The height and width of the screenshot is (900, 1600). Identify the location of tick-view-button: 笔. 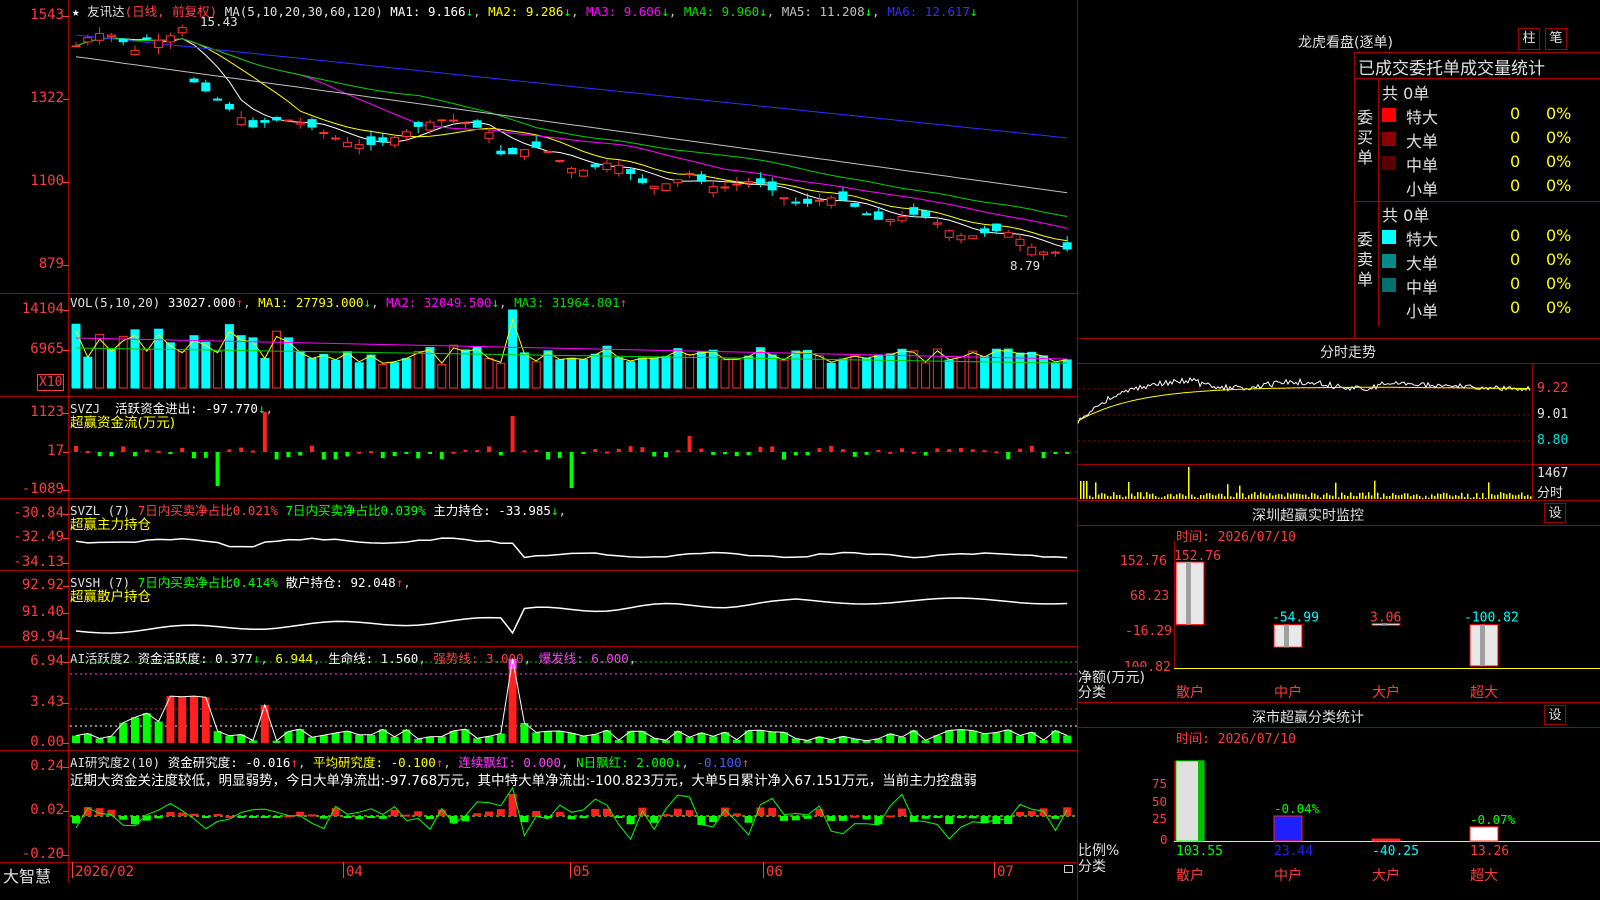
(1556, 39).